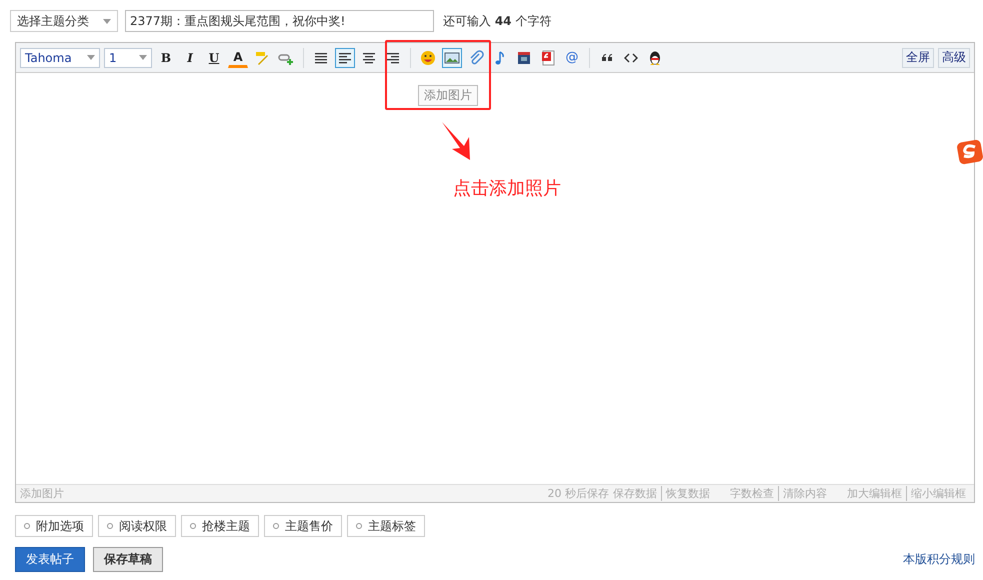  Describe the element at coordinates (50, 559) in the screenshot. I see `submit-button: 发表帖子` at that location.